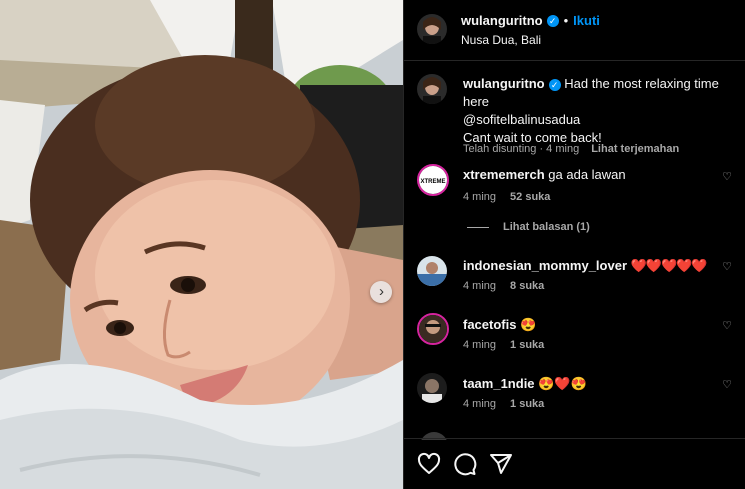 This screenshot has width=745, height=489. Describe the element at coordinates (506, 197) in the screenshot. I see `comment-meta: 4 ming 52 suka` at that location.